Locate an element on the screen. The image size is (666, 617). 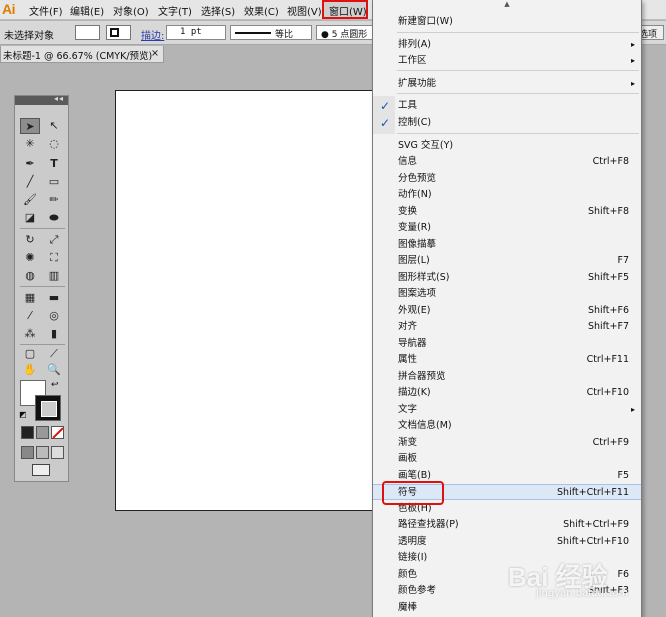
tools-panel-header: ◂◂ is located at coordinates (41, 99).